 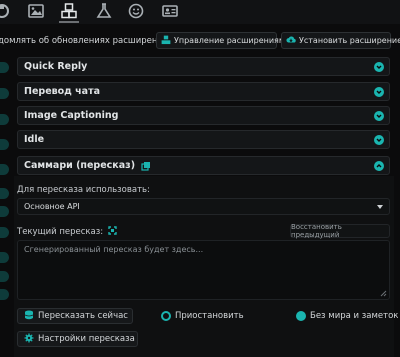 What do you see at coordinates (380, 207) in the screenshot?
I see `dropdown-arrow-icon` at bounding box center [380, 207].